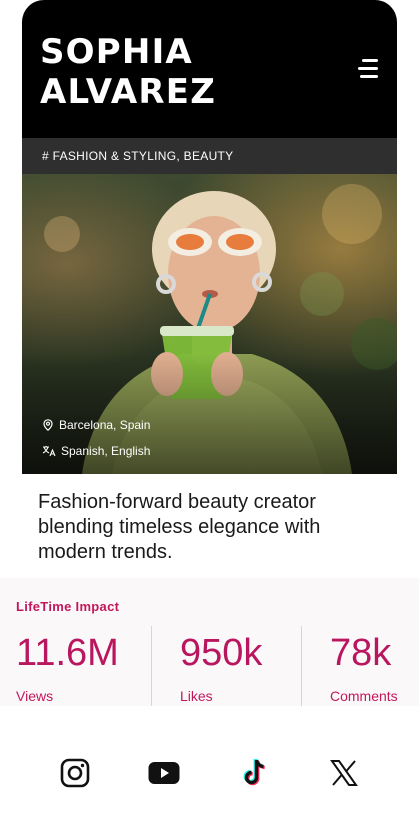 This screenshot has width=419, height=826. I want to click on tiktok-icon, so click(255, 773).